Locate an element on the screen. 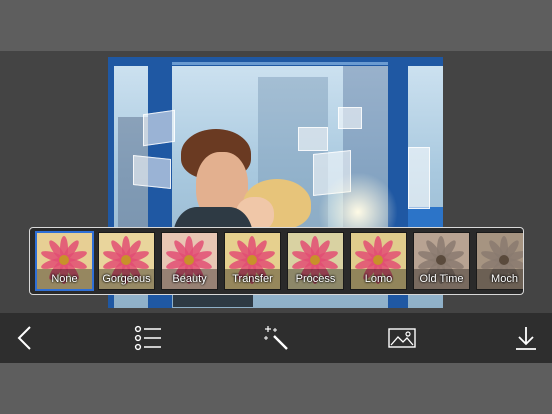  filter-label: Moch is located at coordinates (504, 279).